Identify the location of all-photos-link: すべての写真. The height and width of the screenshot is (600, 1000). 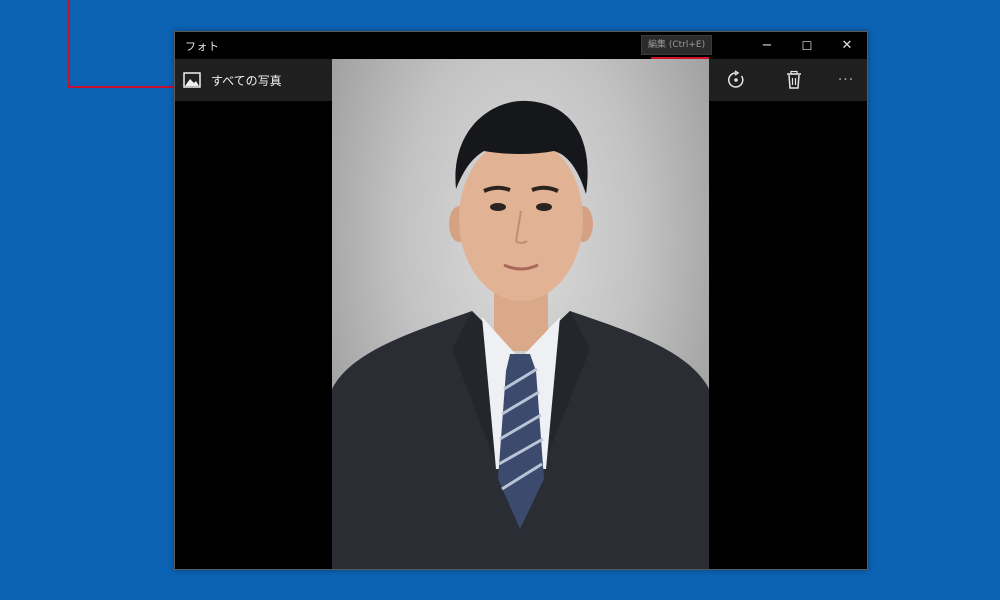
(232, 80).